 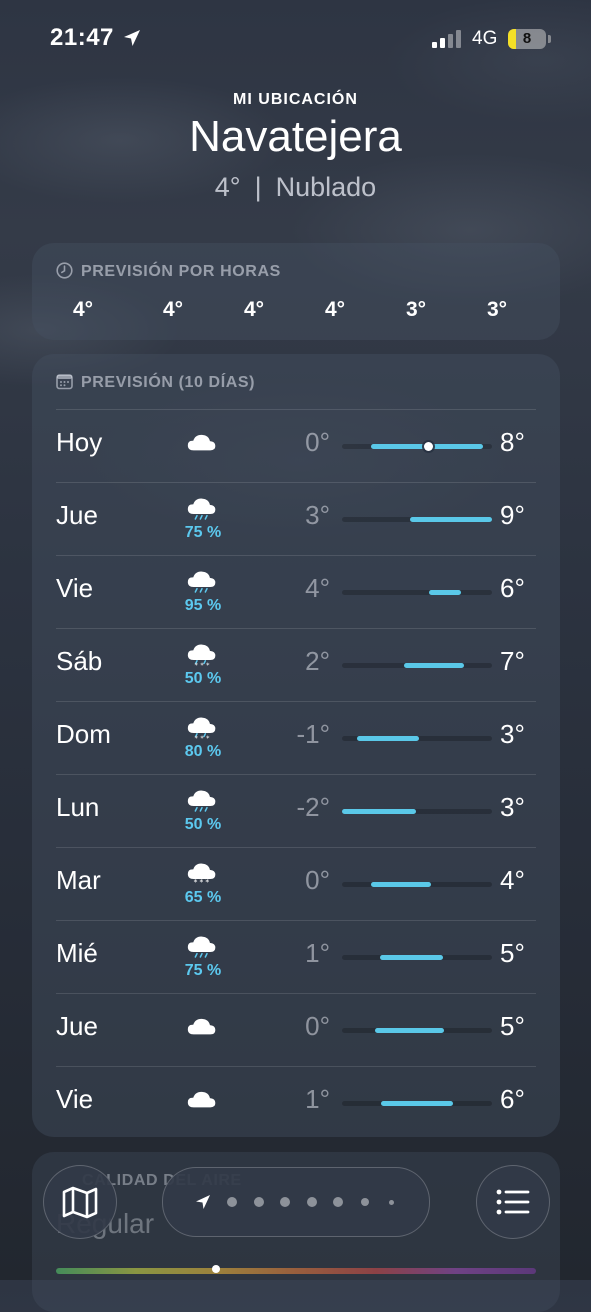 I want to click on daily-row: Vie 1° 6°, so click(x=296, y=1102).